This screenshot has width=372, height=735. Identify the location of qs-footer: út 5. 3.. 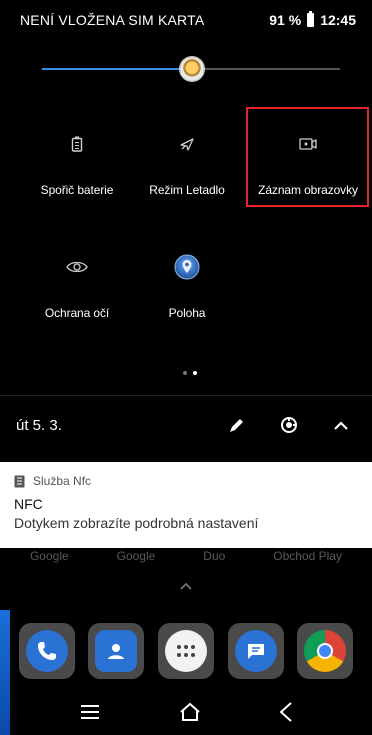
(186, 425).